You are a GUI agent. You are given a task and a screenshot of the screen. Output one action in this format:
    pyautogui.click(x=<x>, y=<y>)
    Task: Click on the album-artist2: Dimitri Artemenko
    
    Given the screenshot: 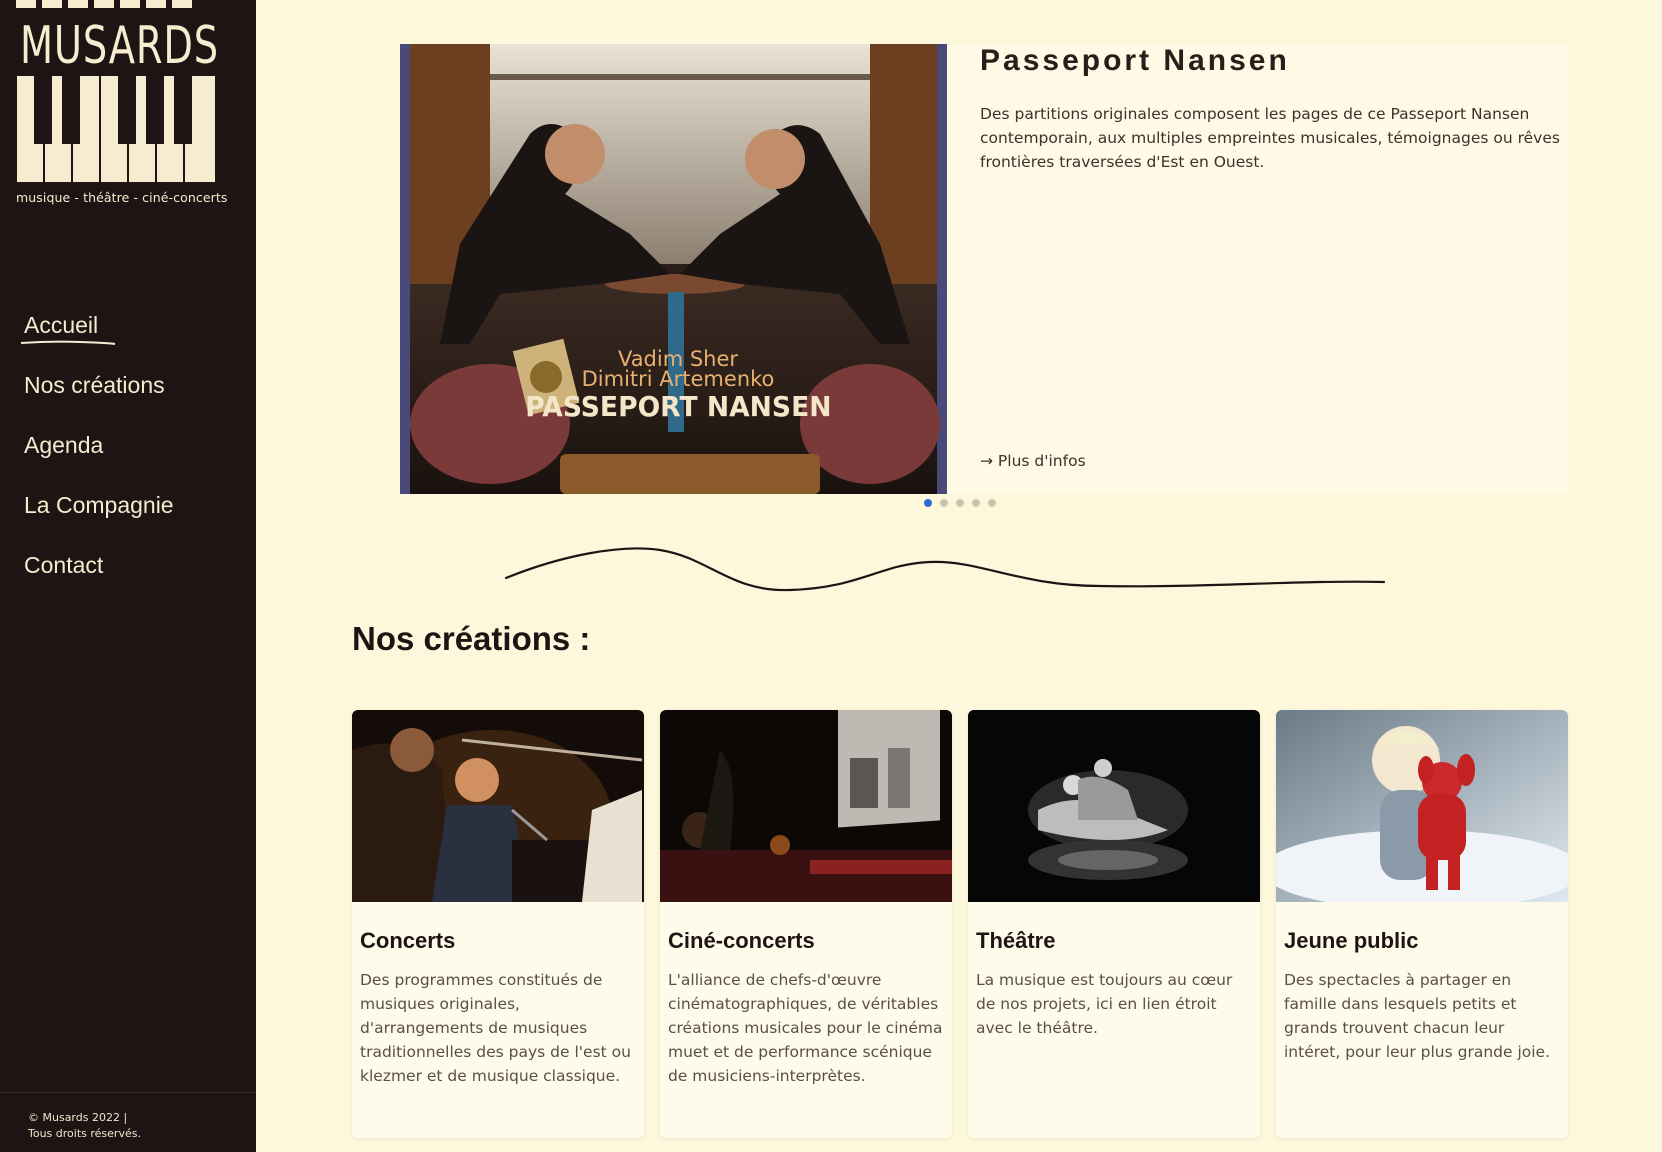 What is the action you would take?
    pyautogui.click(x=678, y=379)
    